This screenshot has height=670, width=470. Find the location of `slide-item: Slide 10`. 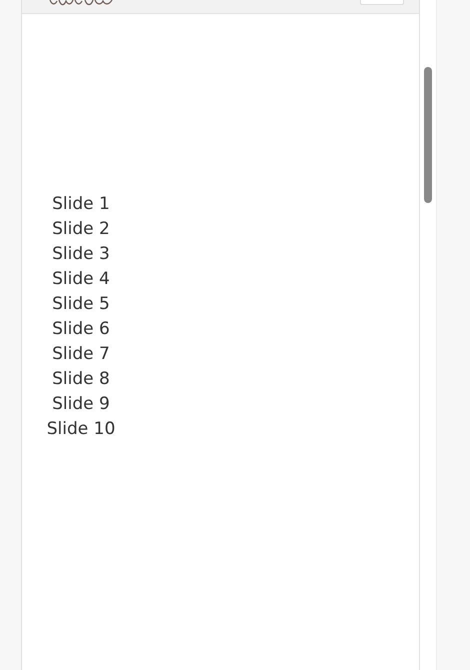

slide-item: Slide 10 is located at coordinates (81, 429).